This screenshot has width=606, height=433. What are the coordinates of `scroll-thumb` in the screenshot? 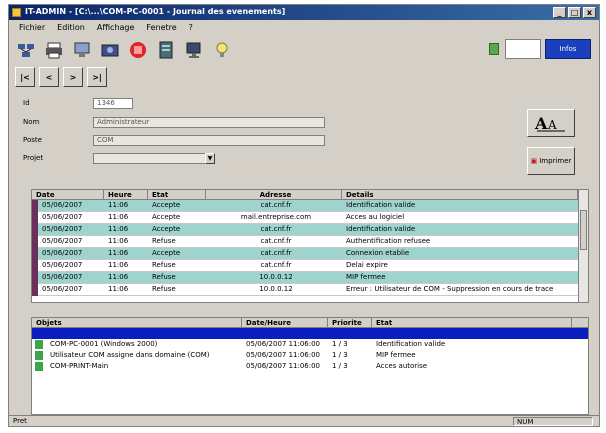 It's located at (583, 230).